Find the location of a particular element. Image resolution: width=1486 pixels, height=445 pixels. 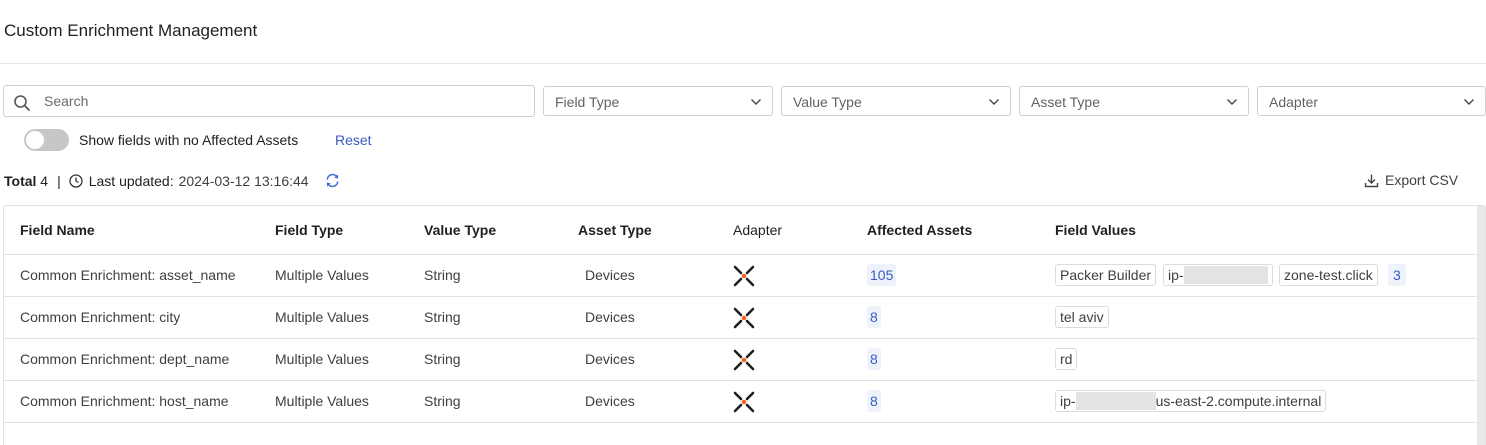

field-name-cell: Common Enrichment: asset_name is located at coordinates (128, 275).